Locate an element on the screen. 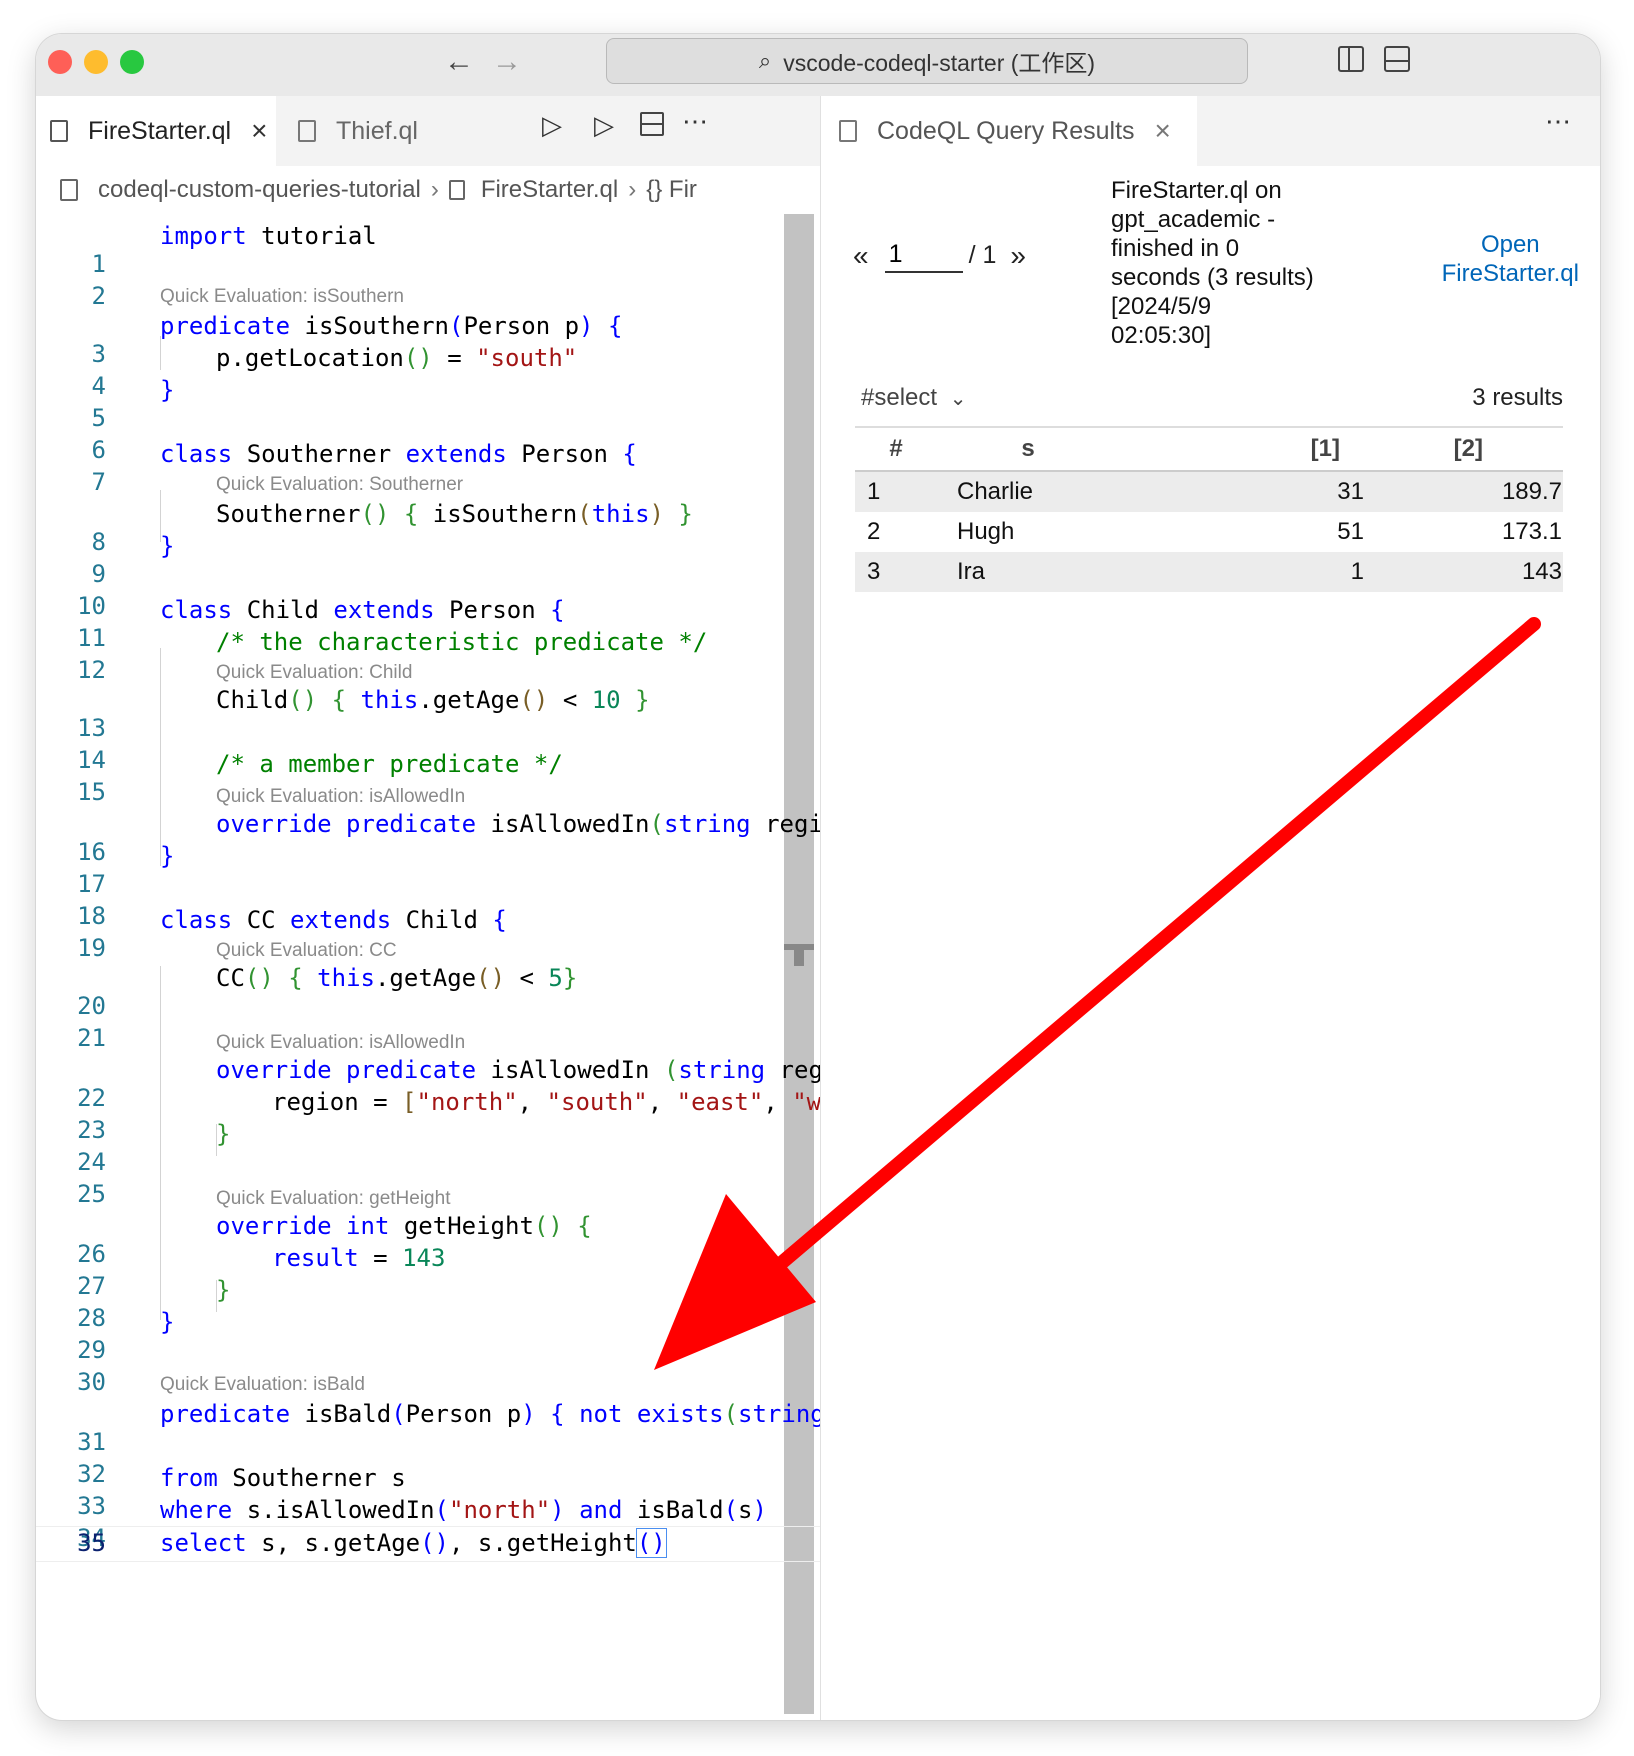 This screenshot has height=1756, width=1634. title-bar: ← → ⌕ vscode-codeql-starter (工作区) is located at coordinates (818, 65).